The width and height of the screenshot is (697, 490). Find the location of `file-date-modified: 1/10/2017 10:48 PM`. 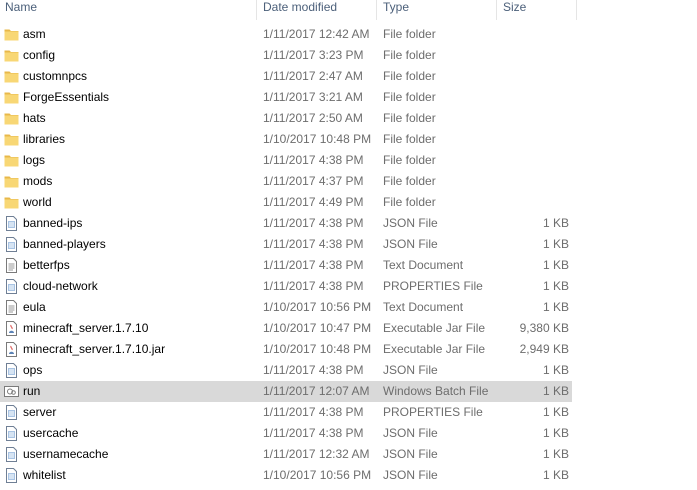

file-date-modified: 1/10/2017 10:48 PM is located at coordinates (317, 139).